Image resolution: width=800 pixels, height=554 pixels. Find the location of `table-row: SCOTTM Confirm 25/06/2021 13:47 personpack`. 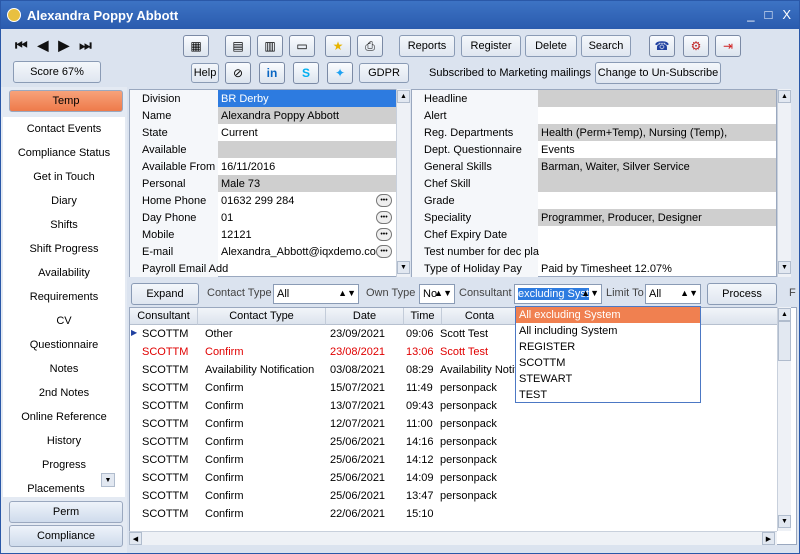

table-row: SCOTTM Confirm 25/06/2021 13:47 personpack is located at coordinates (455, 497).